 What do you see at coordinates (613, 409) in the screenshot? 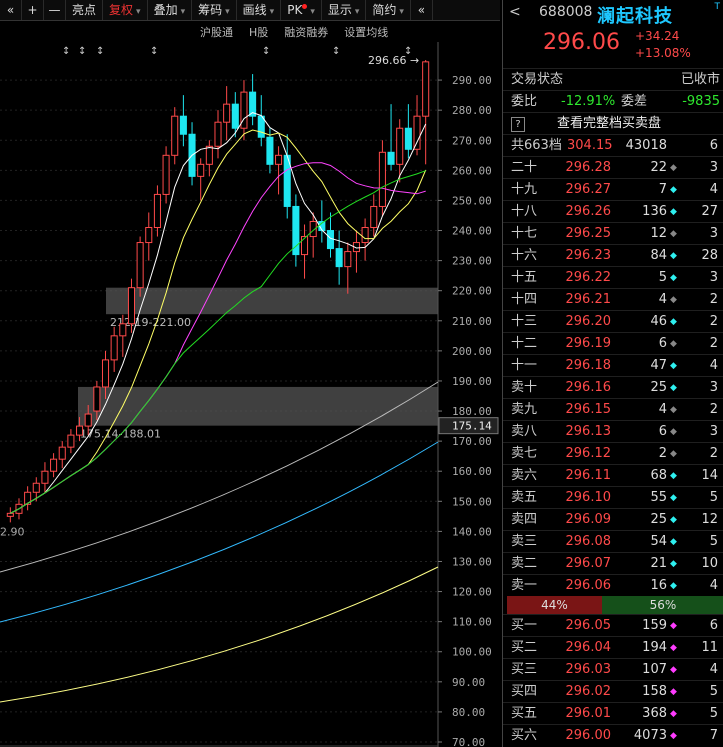
I see `order-row: 卖九 296.15 4 ◆ 2` at bounding box center [613, 409].